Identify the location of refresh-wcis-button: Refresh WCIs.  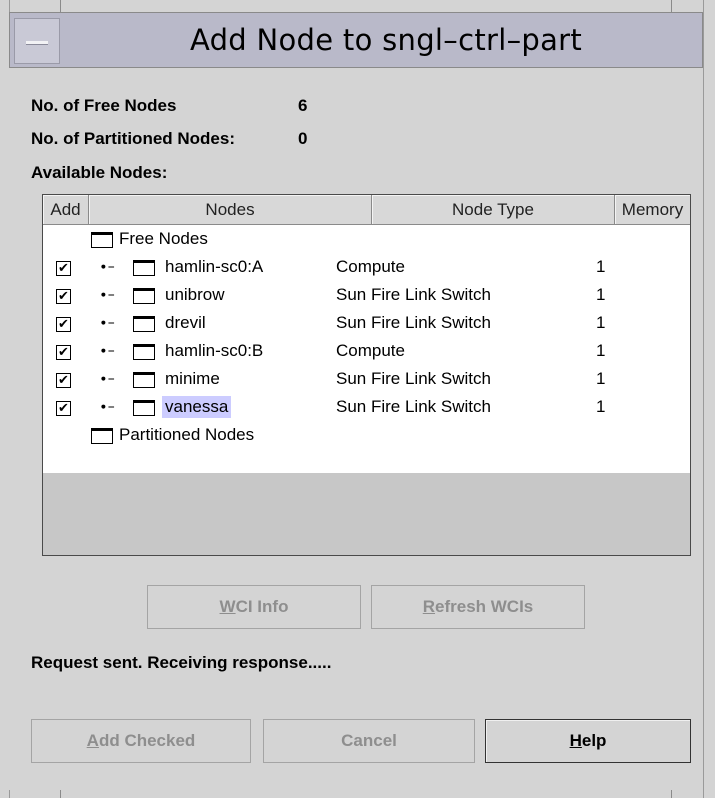
(478, 607).